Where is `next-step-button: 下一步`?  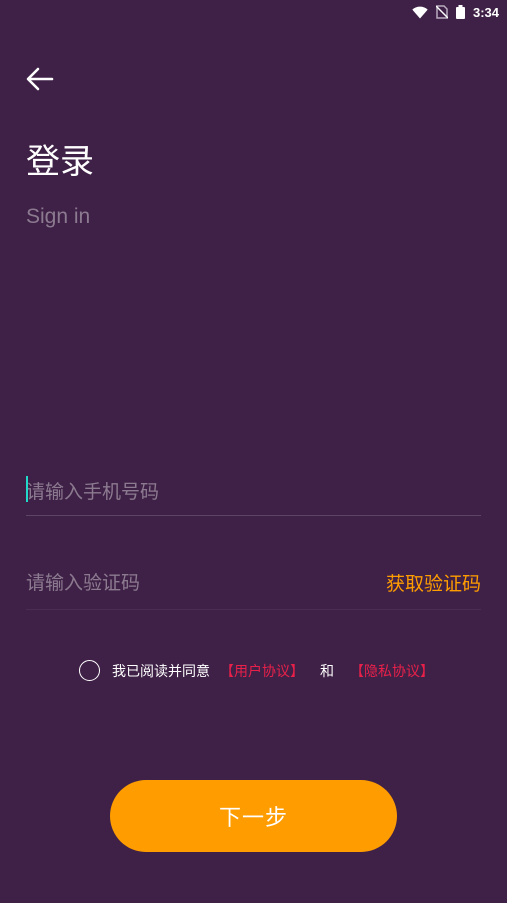 next-step-button: 下一步 is located at coordinates (253, 816).